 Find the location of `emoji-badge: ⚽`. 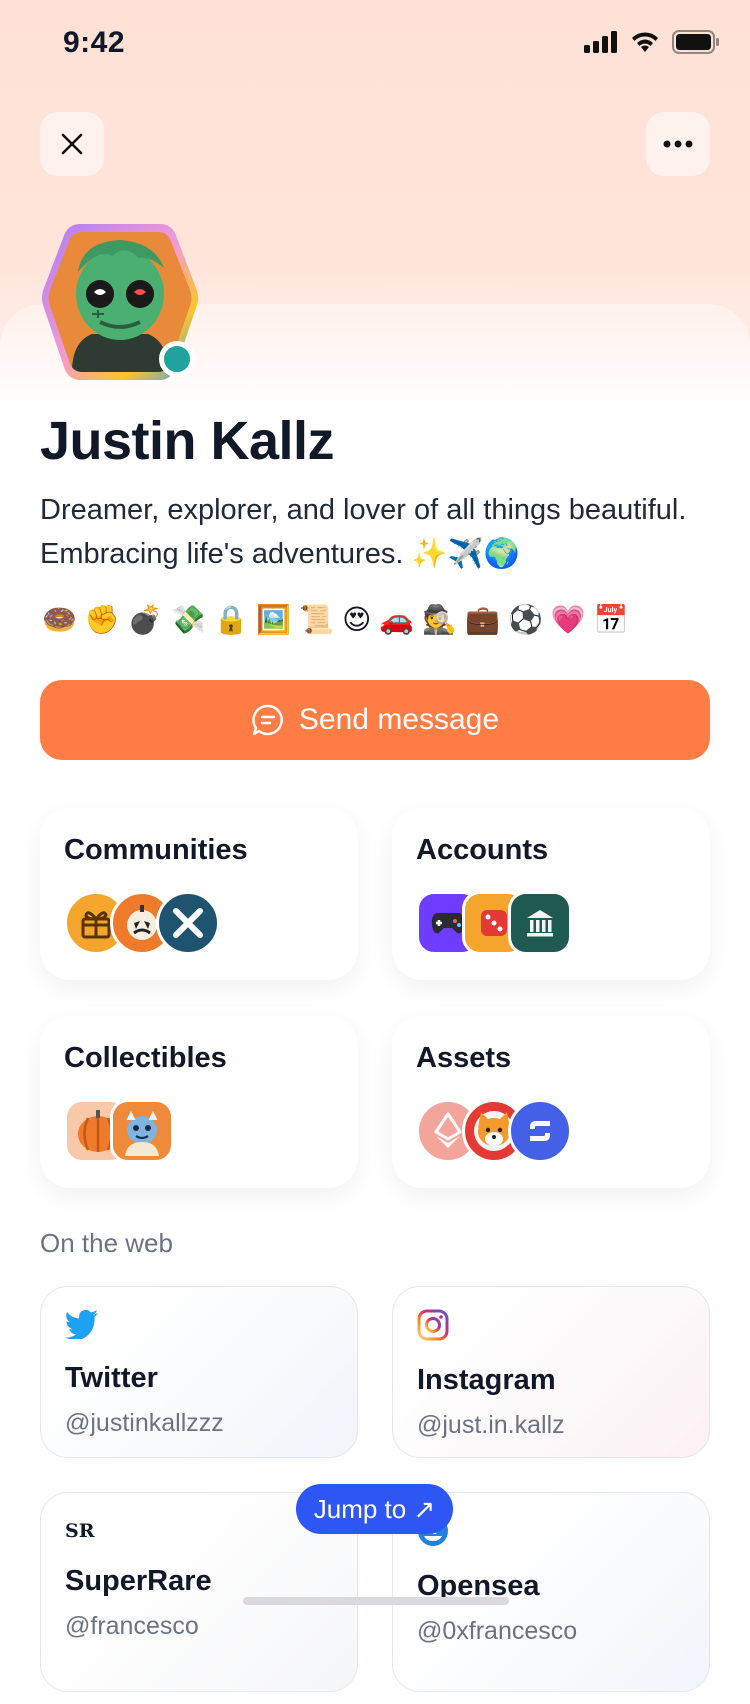

emoji-badge: ⚽ is located at coordinates (525, 619).